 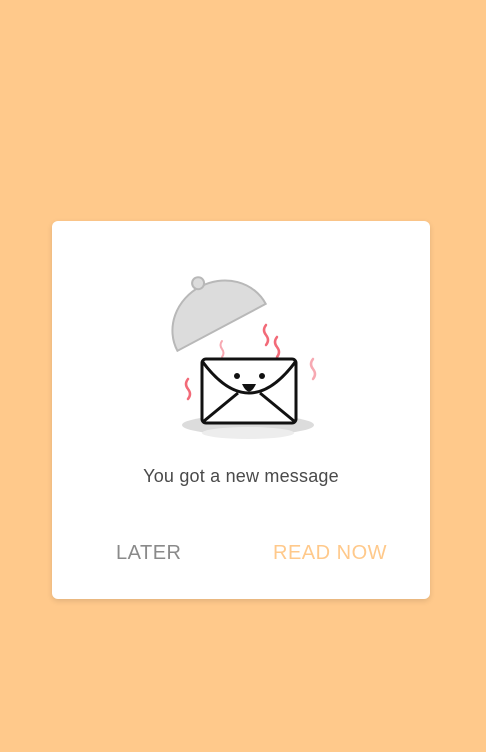 I want to click on dialog-message: You got a new message, so click(x=241, y=476).